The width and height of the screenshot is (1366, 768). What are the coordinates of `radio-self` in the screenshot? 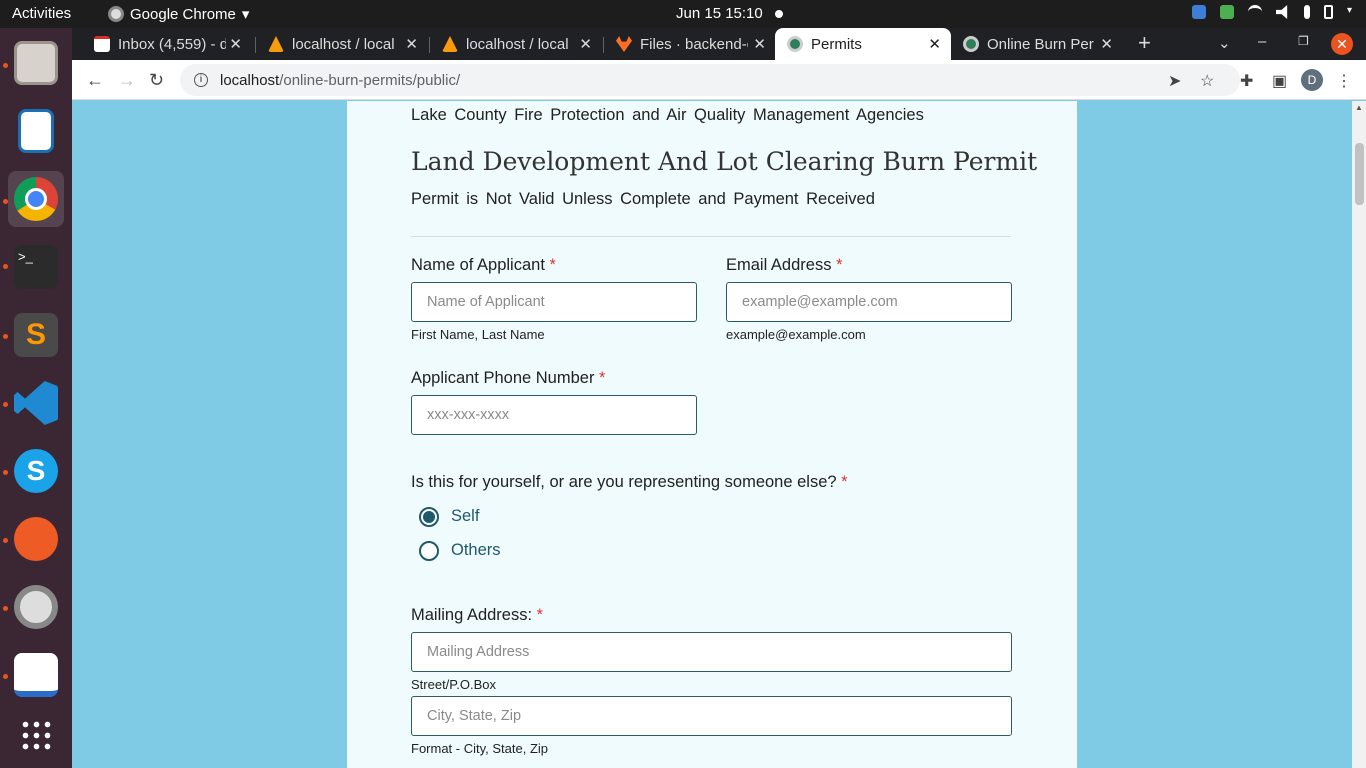 It's located at (429, 517).